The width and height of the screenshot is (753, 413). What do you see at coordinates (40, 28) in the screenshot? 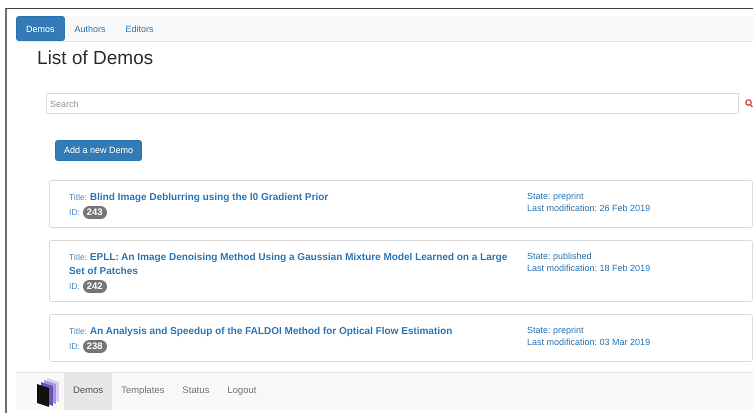
I see `nav-tab: Demos` at bounding box center [40, 28].